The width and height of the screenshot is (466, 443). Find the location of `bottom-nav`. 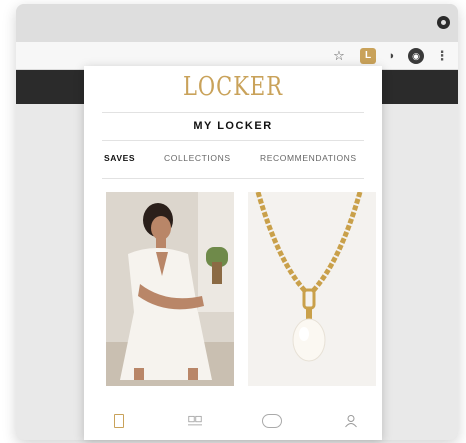

bottom-nav is located at coordinates (233, 420).